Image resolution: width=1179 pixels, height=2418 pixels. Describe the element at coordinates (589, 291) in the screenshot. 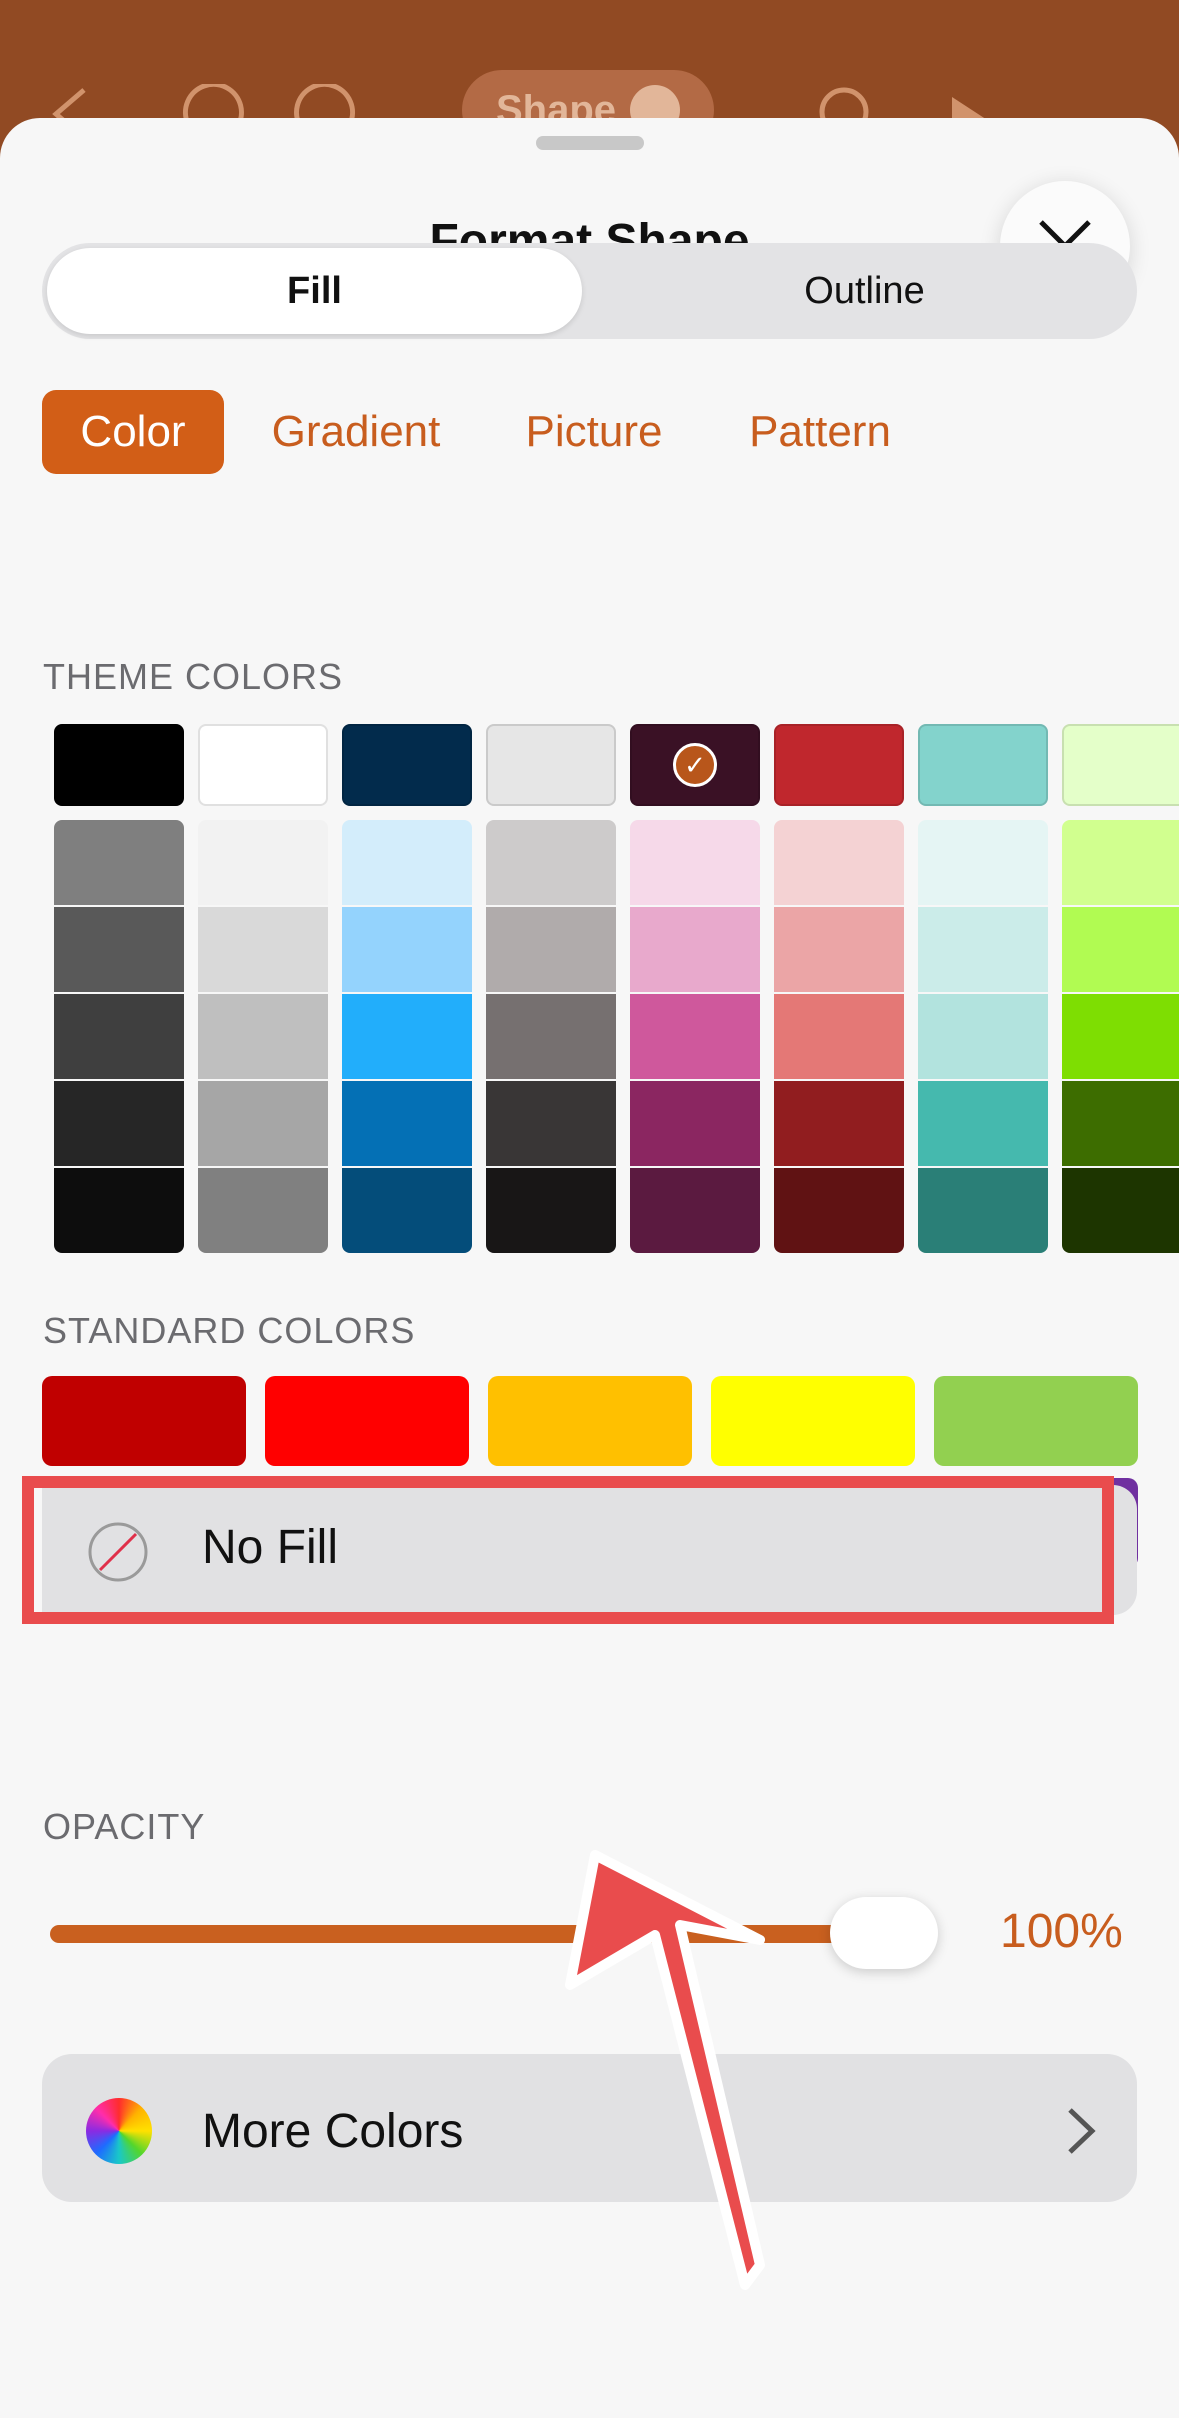

I see `fill-outline-segmented-control: Fill Outline` at that location.